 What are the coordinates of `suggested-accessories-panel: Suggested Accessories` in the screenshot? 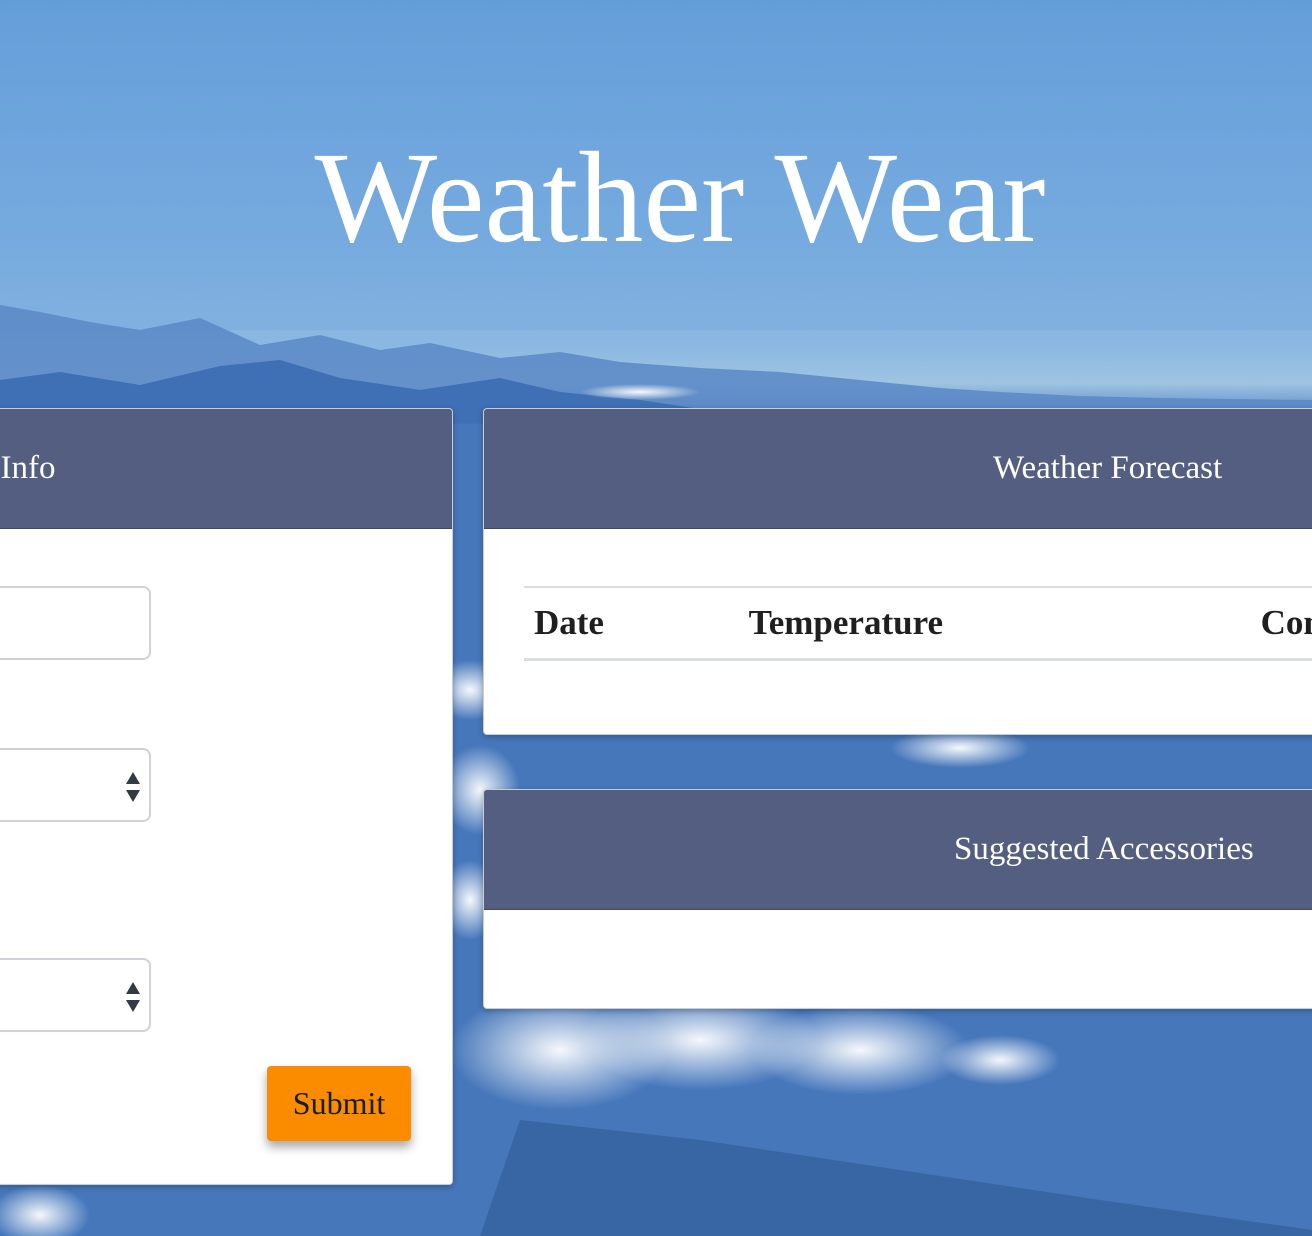 It's located at (897, 899).